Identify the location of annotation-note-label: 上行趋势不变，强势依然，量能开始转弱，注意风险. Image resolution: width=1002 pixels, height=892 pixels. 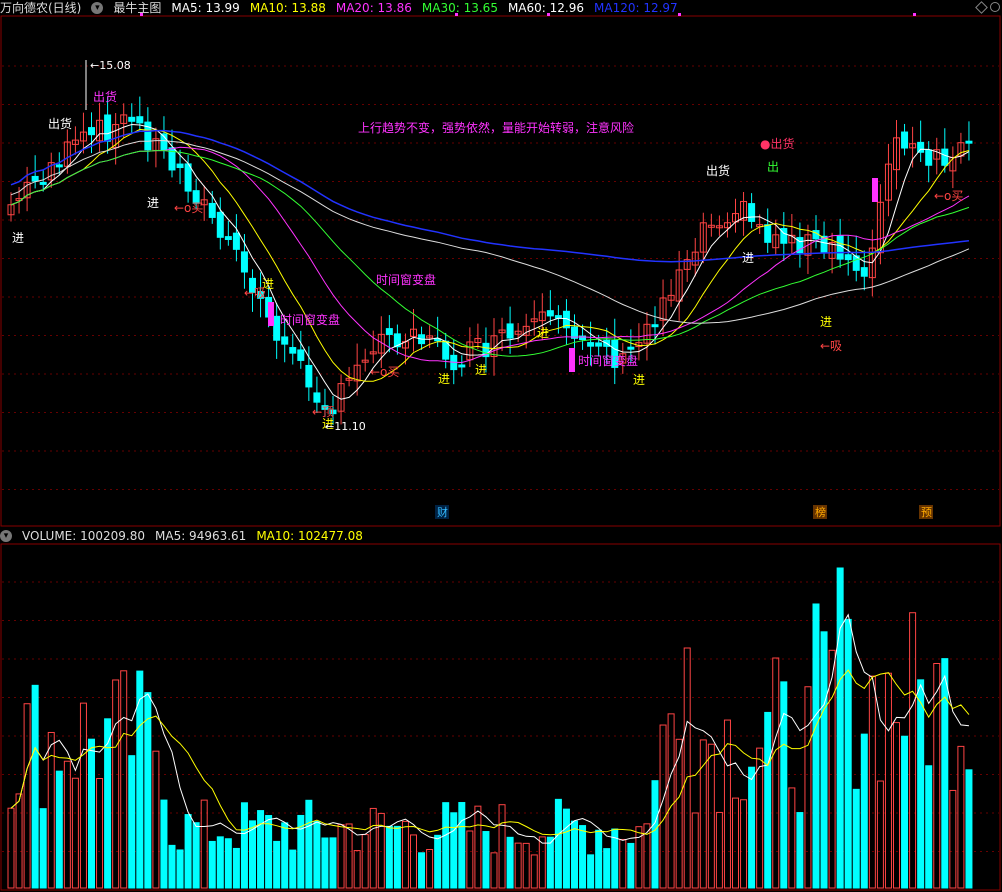
(496, 127).